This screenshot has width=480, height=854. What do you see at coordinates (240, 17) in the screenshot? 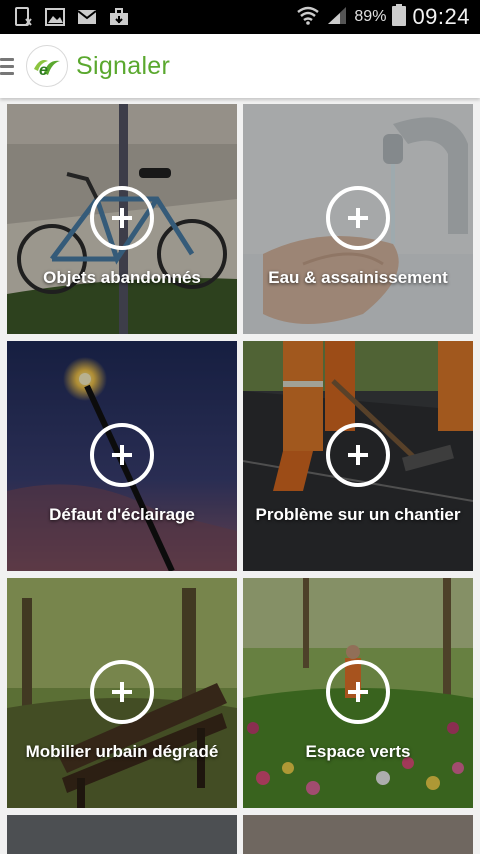
I see `status-bar: 89% 09:24` at bounding box center [240, 17].